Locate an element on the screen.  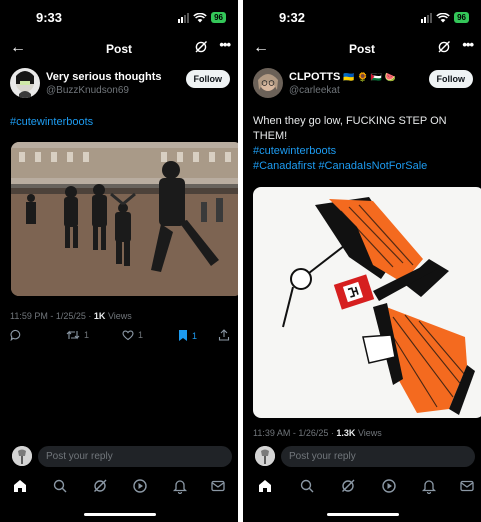
tweet-body: When they go low, FUCKING STEP ON THEM! is located at coordinates (350, 128).